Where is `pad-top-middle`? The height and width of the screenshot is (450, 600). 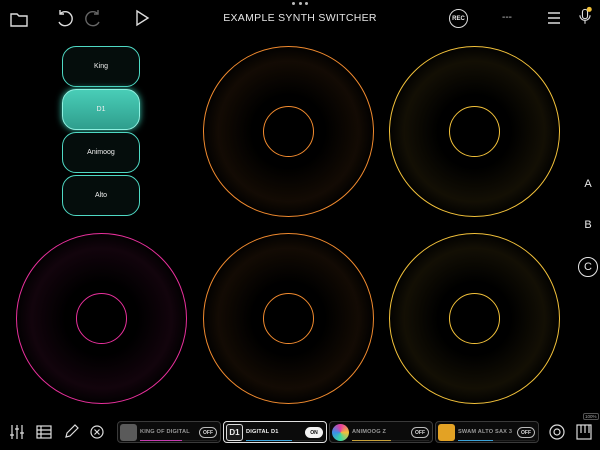 pad-top-middle is located at coordinates (288, 131).